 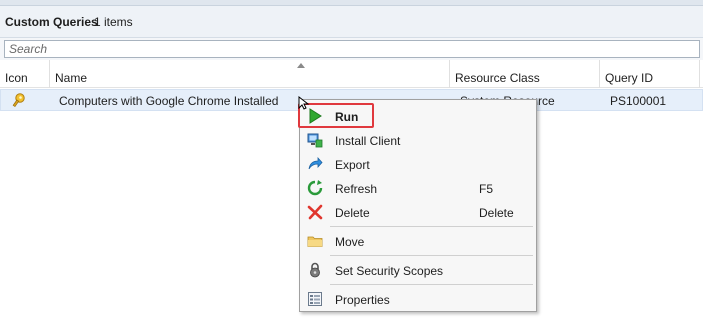 I want to click on column-header-query-id: Query ID, so click(x=650, y=74).